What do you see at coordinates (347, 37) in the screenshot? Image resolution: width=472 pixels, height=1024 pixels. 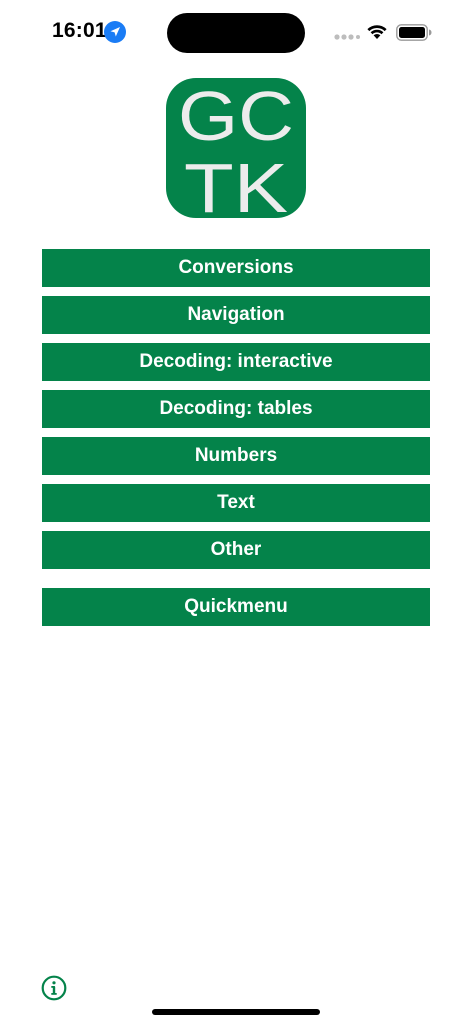 I see `cellular-signal-icon` at bounding box center [347, 37].